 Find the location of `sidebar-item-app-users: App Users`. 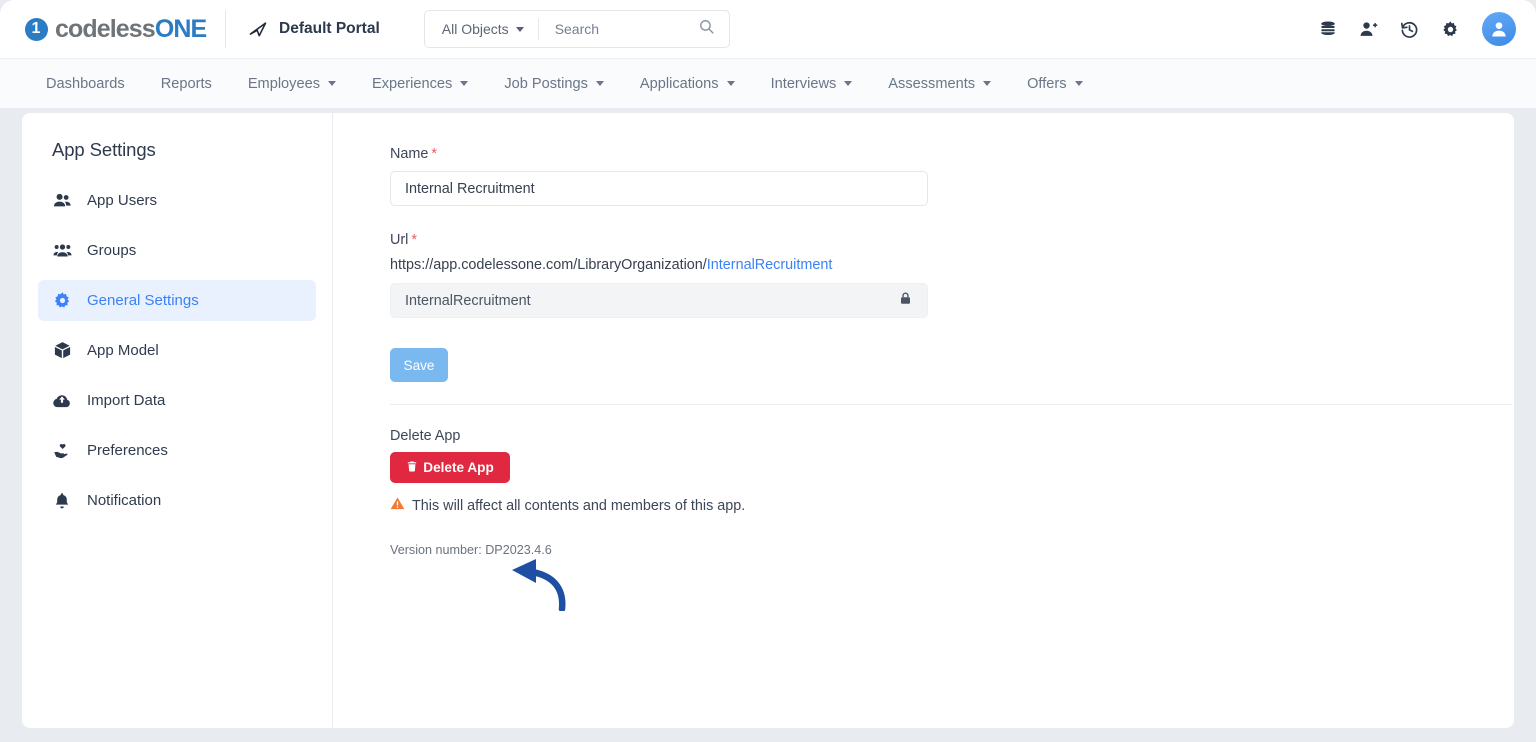

sidebar-item-app-users: App Users is located at coordinates (177, 200).